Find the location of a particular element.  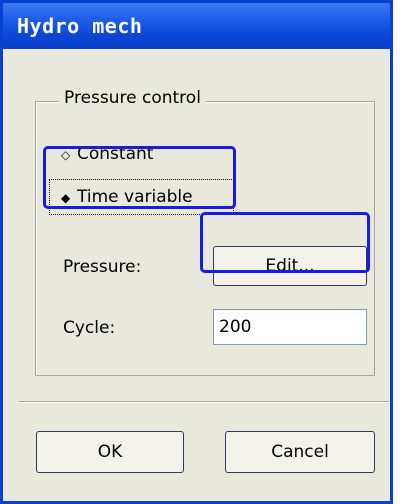

title-bar: Hydro mech is located at coordinates (196, 26).